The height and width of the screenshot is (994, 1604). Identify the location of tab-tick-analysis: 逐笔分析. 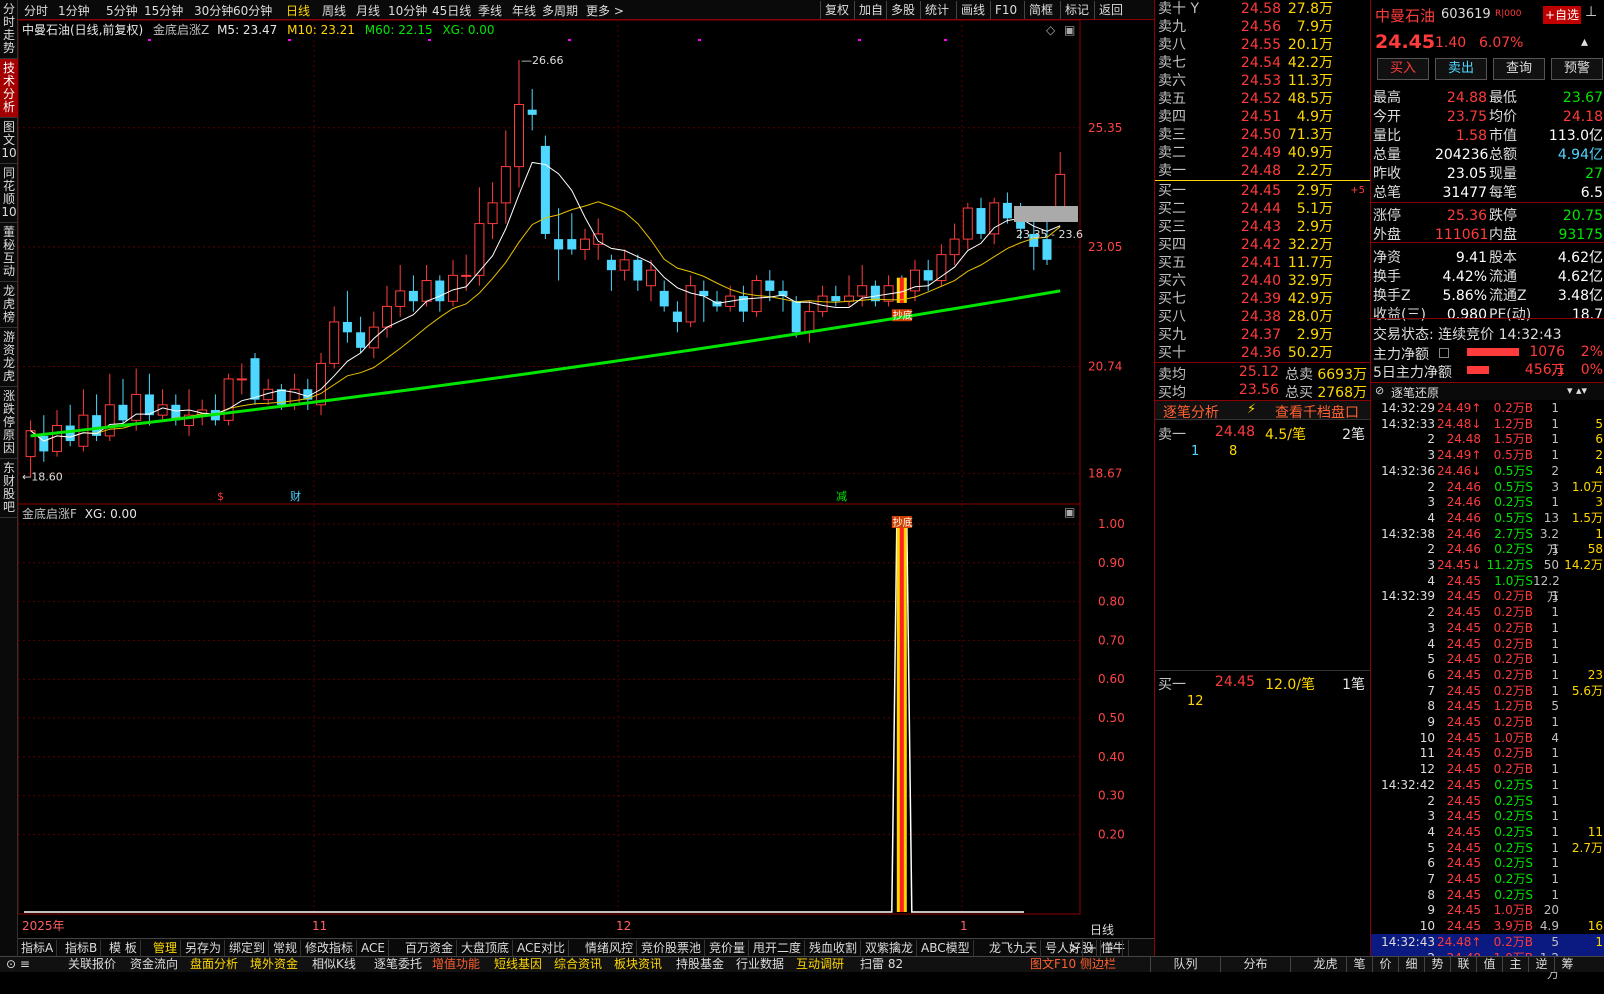
(1191, 412).